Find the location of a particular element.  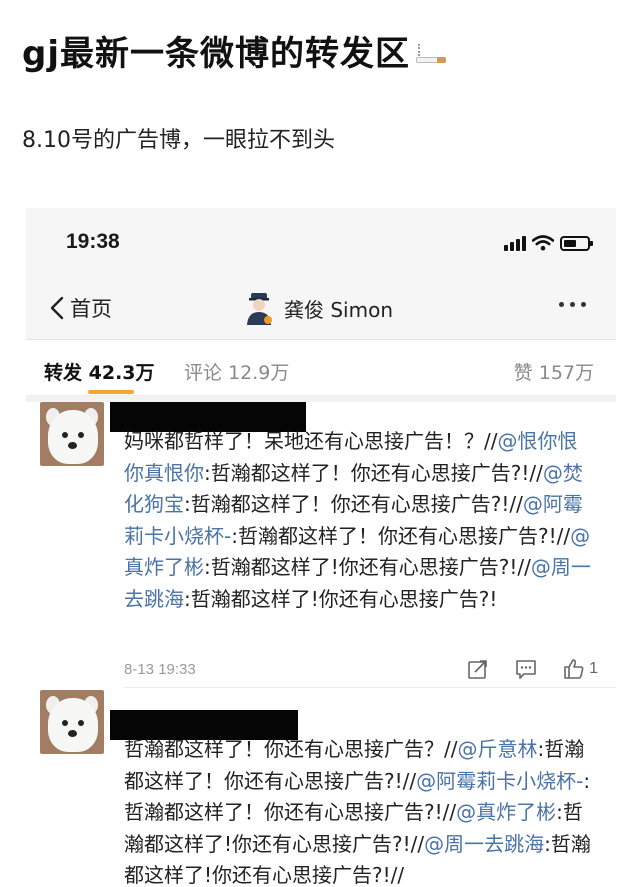

avatar-icon is located at coordinates (259, 309).